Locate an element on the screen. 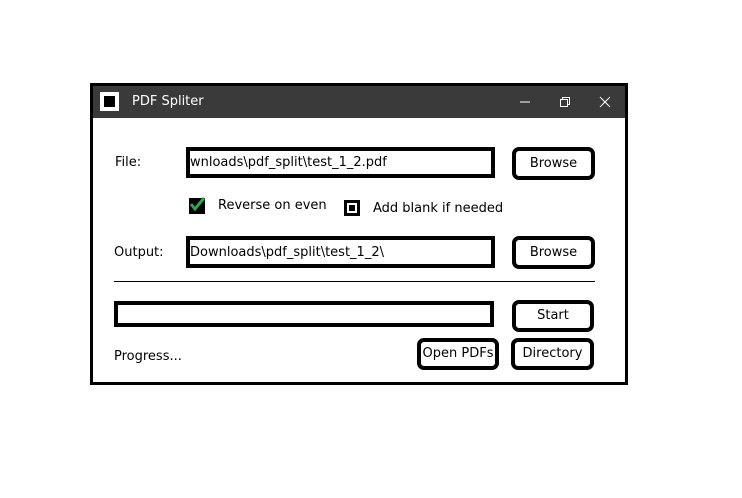 The width and height of the screenshot is (742, 498). restore-button is located at coordinates (565, 102).